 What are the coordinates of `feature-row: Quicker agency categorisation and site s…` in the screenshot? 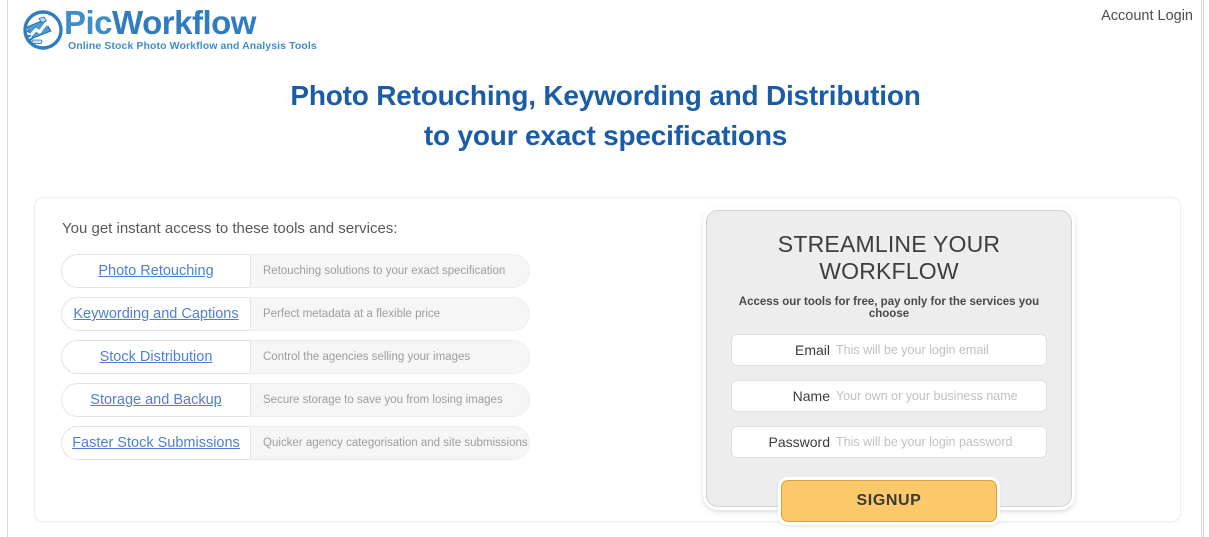 It's located at (295, 443).